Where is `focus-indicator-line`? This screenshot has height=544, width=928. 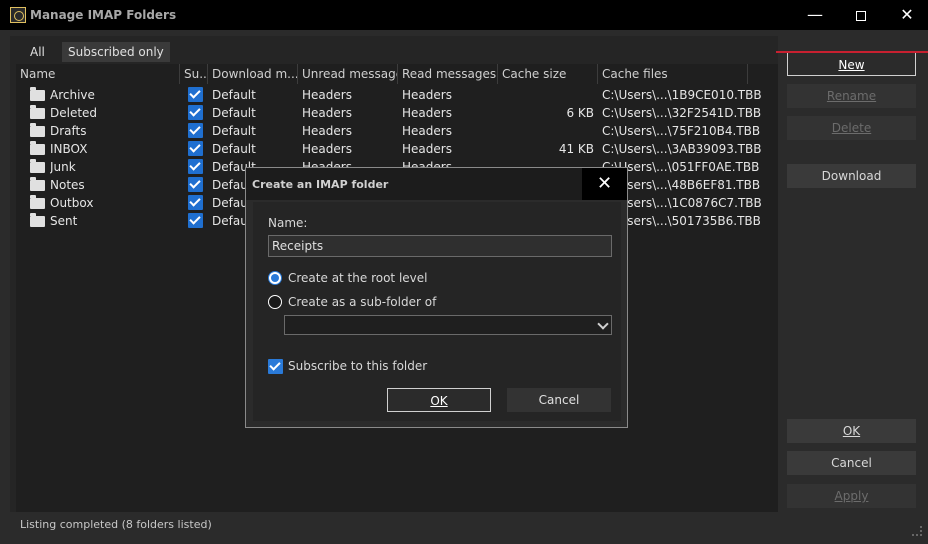 focus-indicator-line is located at coordinates (852, 52).